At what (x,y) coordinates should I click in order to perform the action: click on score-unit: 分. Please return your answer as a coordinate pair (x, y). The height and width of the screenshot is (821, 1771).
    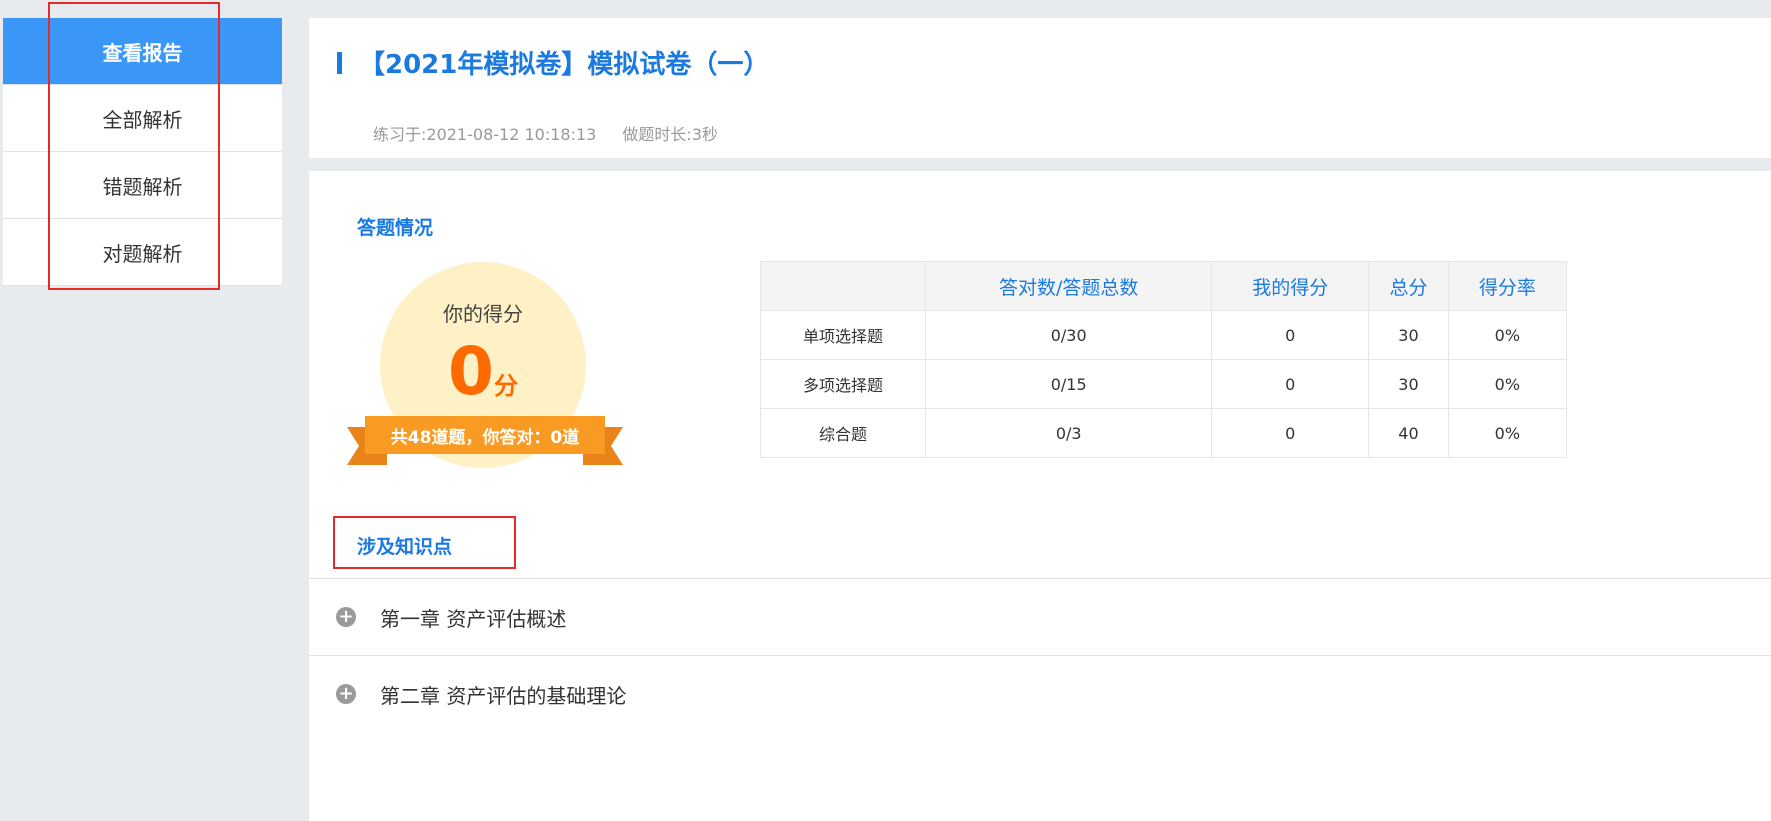
    Looking at the image, I should click on (505, 386).